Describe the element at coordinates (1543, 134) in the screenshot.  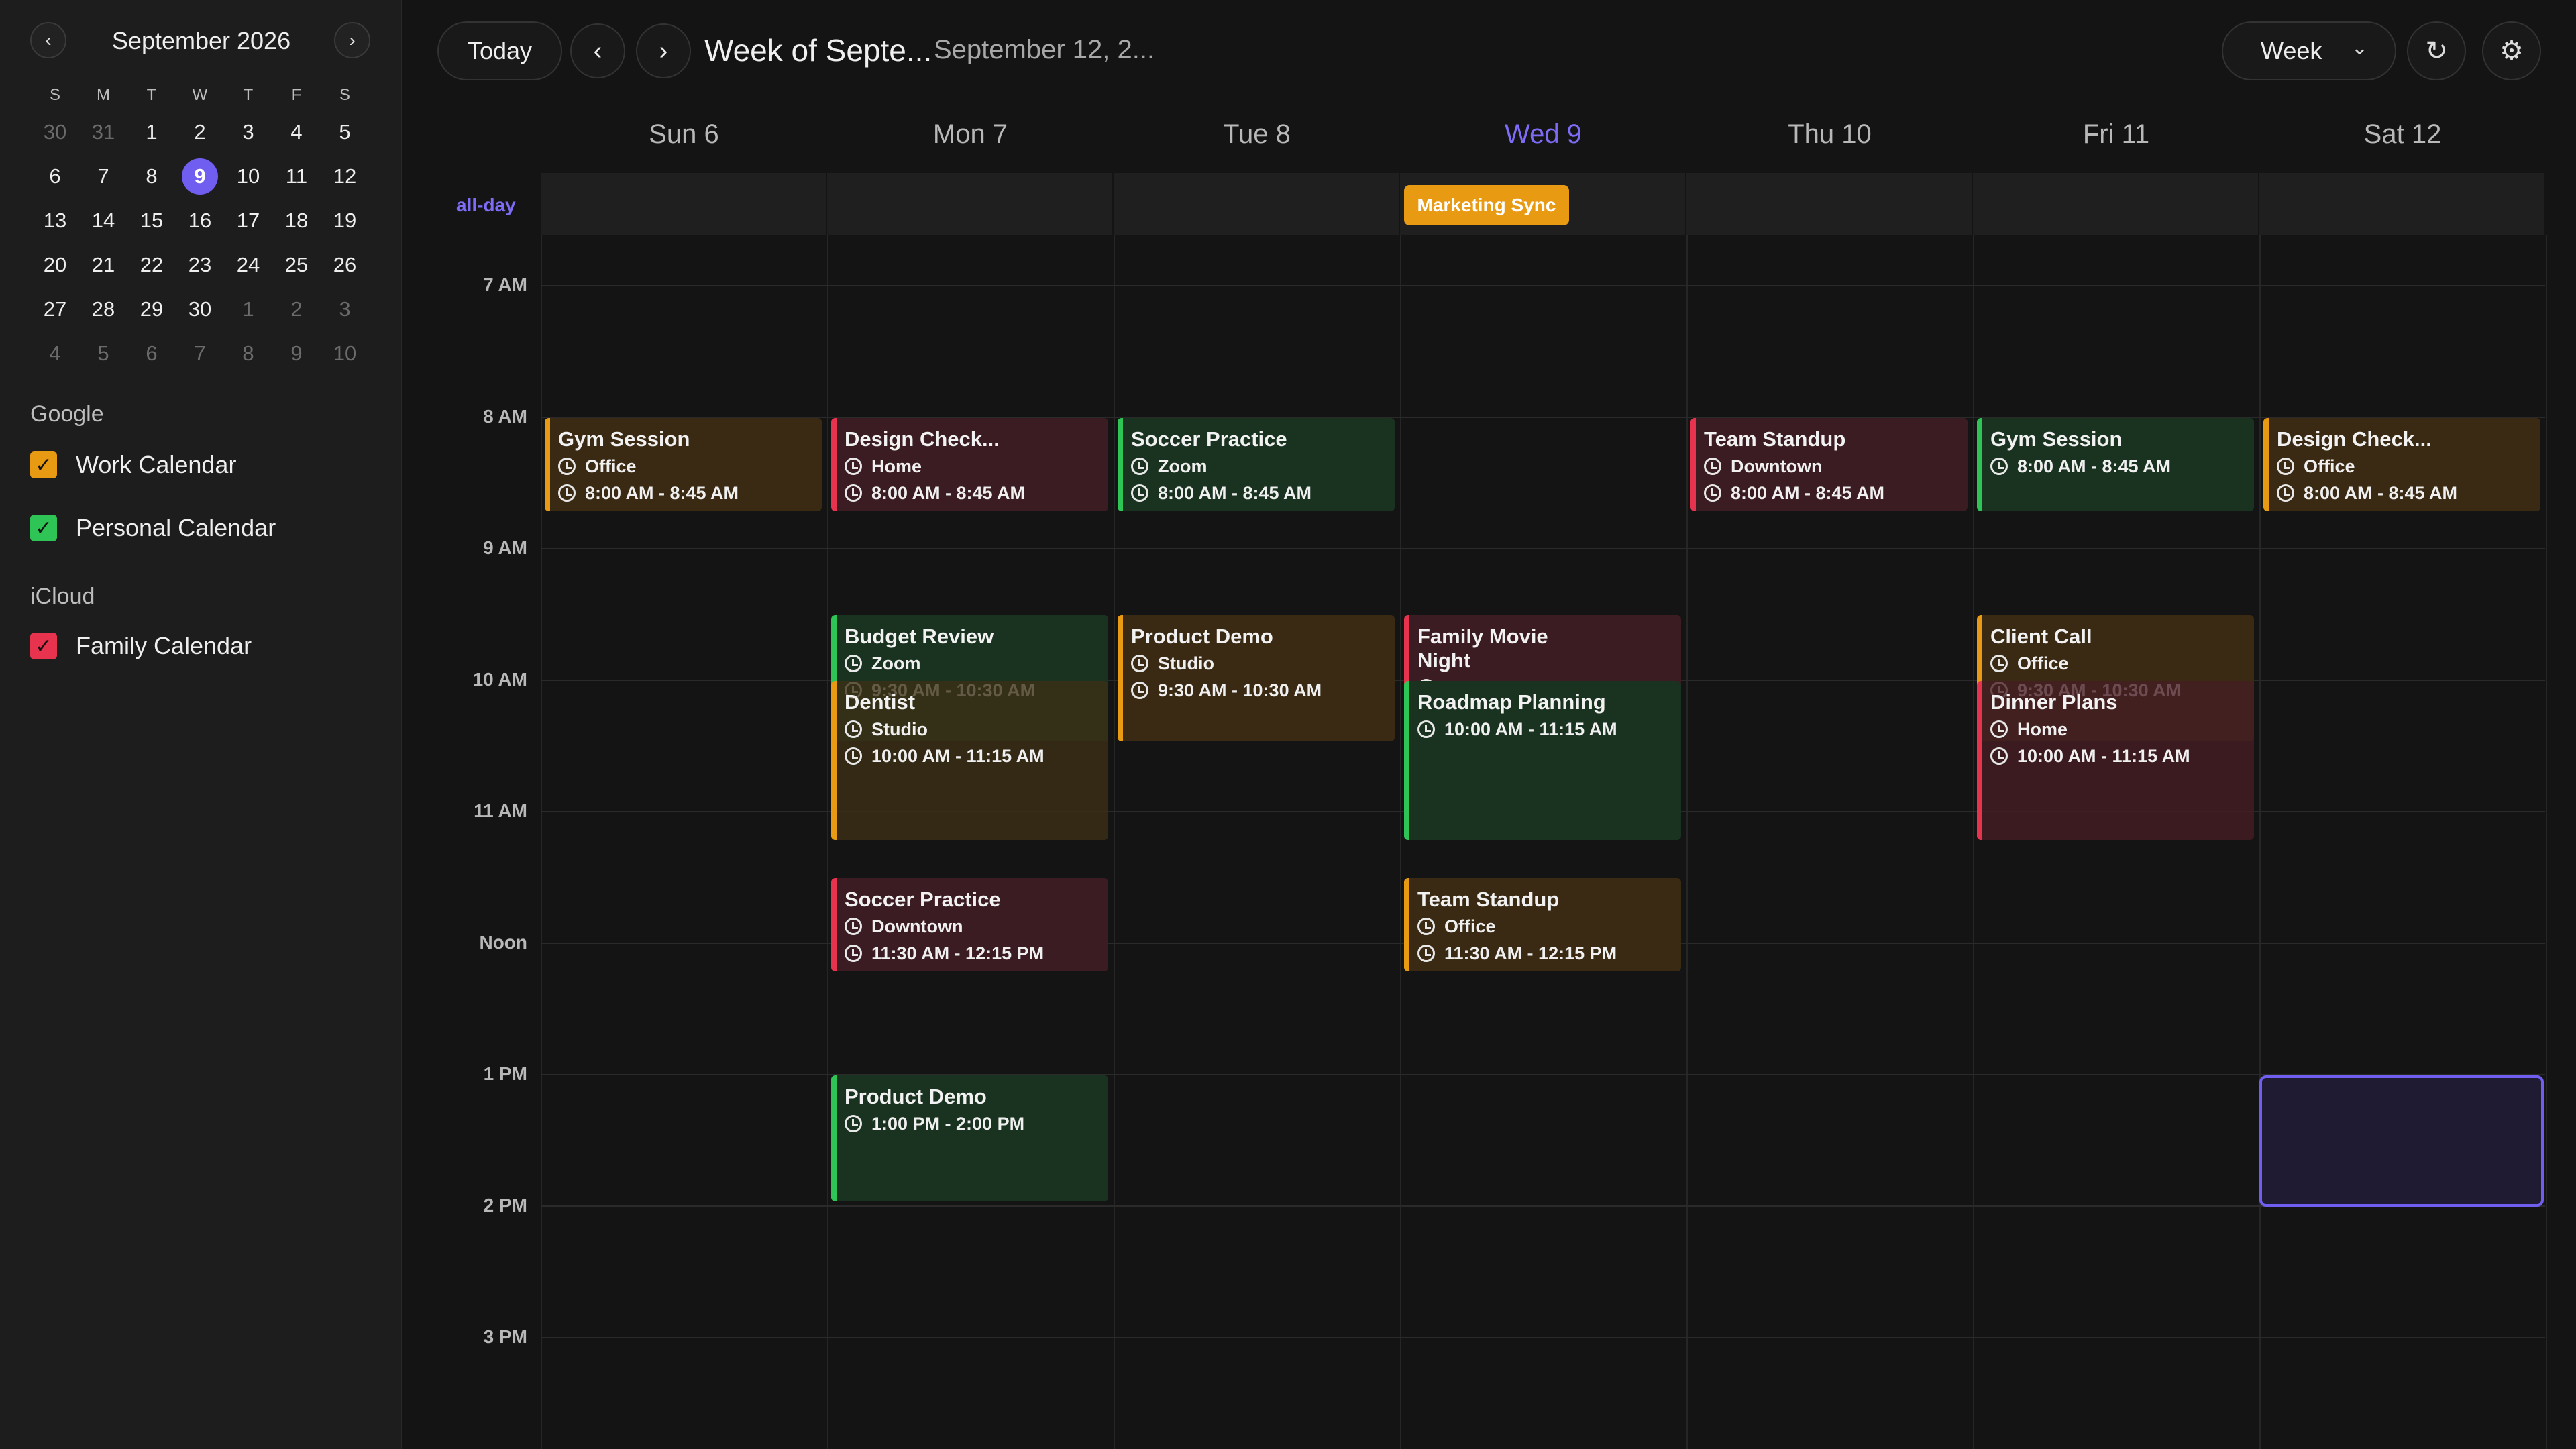
I see `day-header-wed: Wed 9` at that location.